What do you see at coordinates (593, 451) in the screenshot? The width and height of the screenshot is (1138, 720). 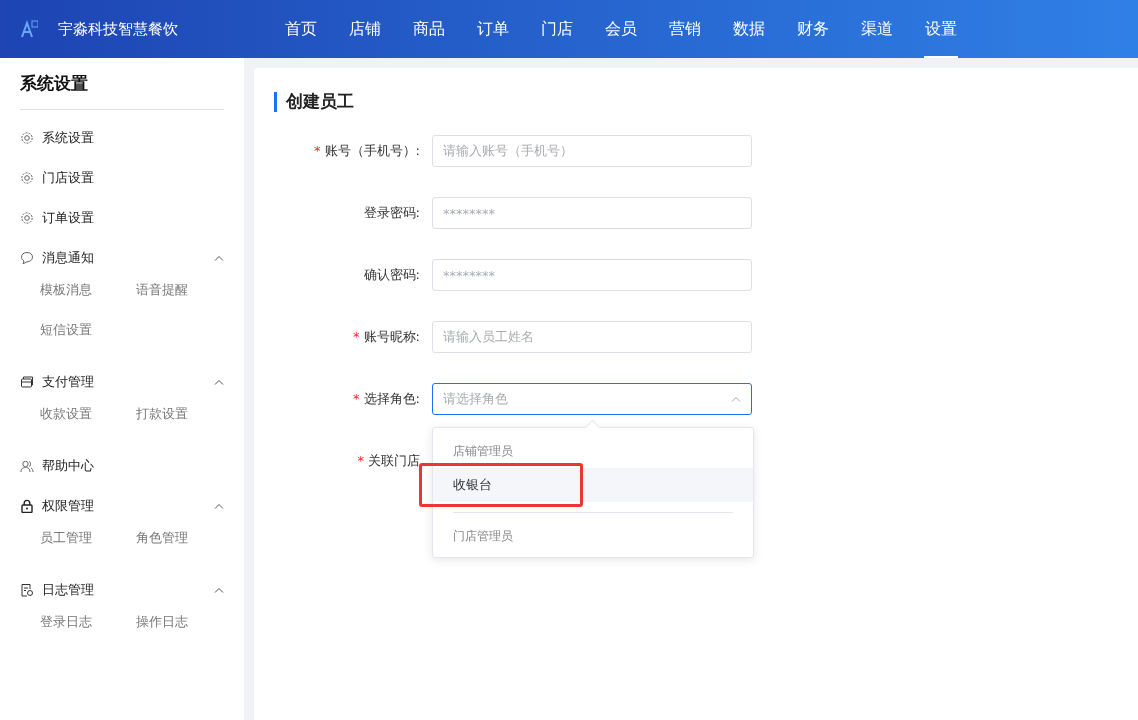 I see `dropdown-option: 店铺管理员` at bounding box center [593, 451].